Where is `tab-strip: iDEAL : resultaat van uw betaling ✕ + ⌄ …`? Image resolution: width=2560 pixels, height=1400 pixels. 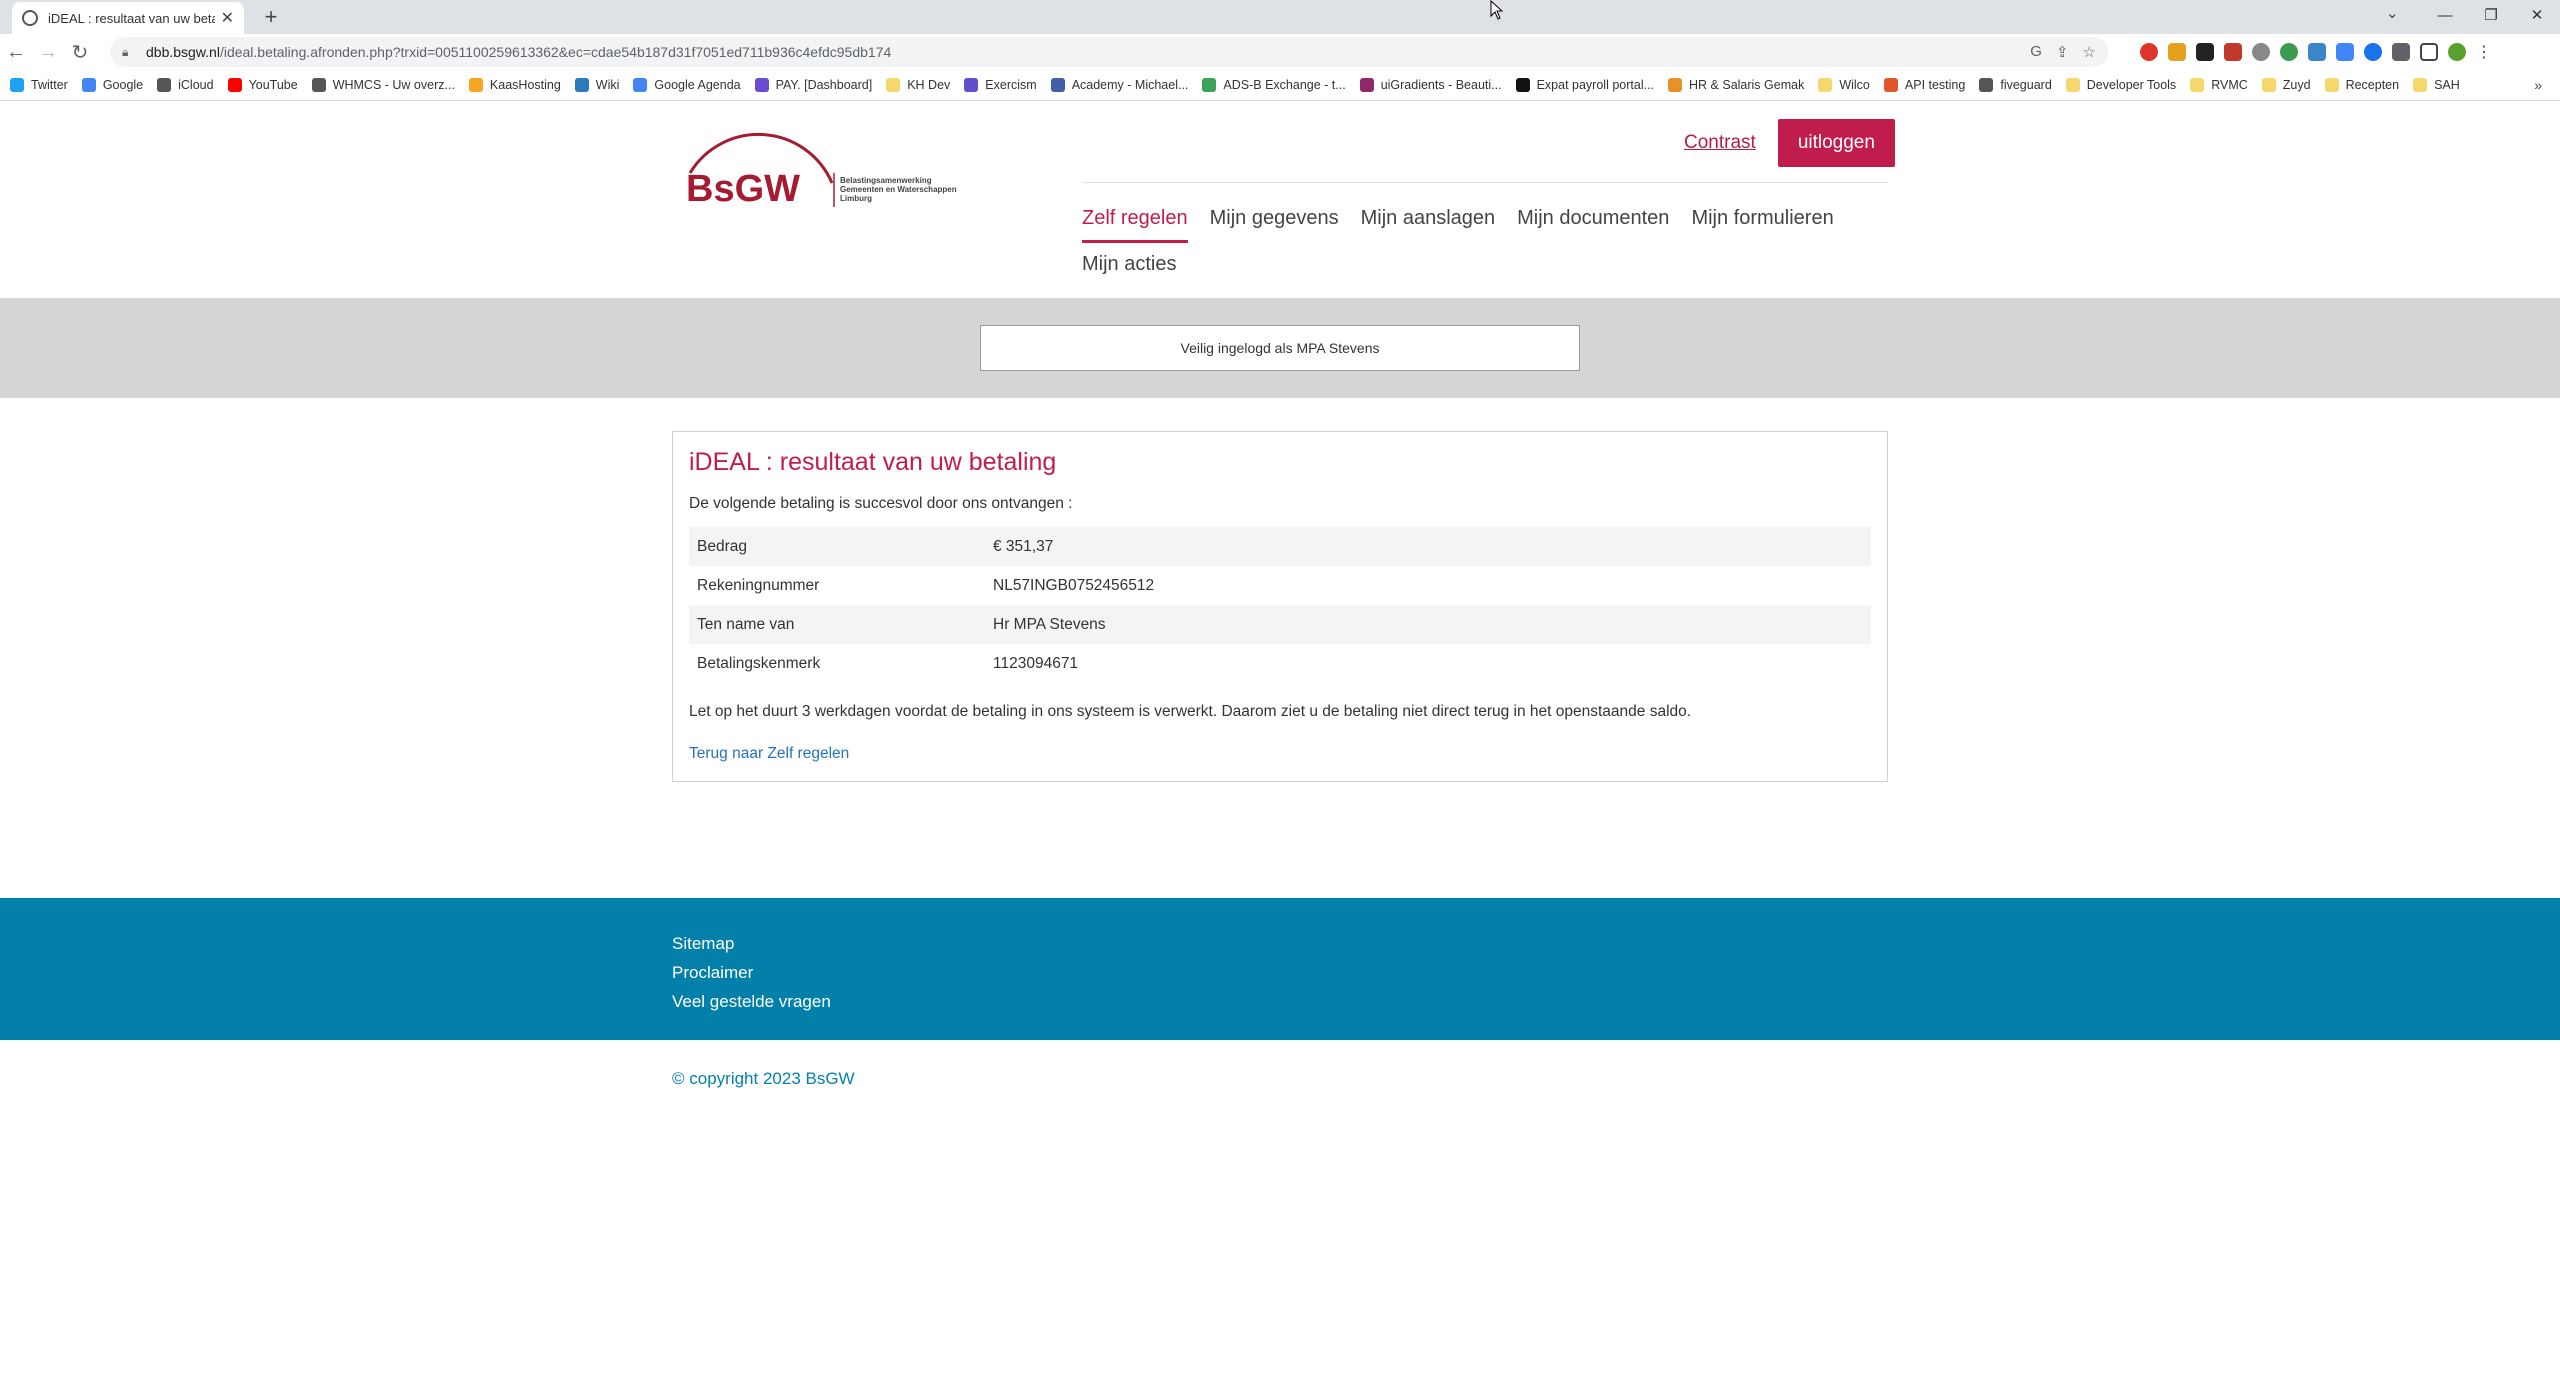
tab-strip: iDEAL : resultaat van uw betaling ✕ + ⌄ … is located at coordinates (1280, 17).